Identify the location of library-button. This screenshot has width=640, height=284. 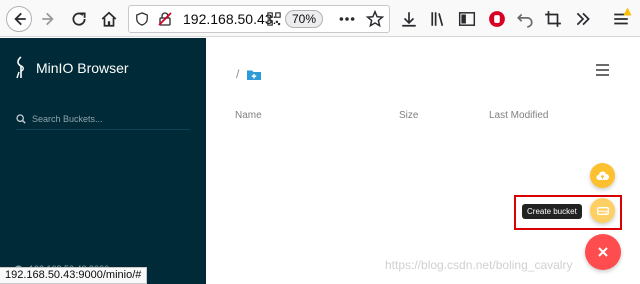
(439, 19).